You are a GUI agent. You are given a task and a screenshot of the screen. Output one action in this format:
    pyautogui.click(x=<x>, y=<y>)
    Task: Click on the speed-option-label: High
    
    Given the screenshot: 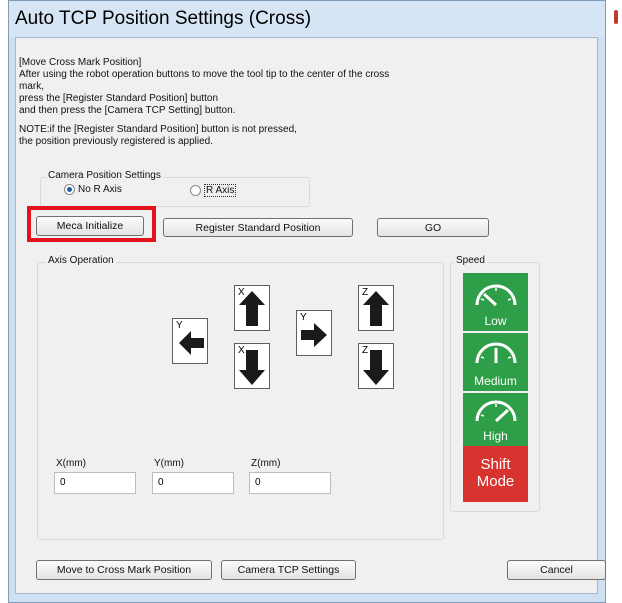 What is the action you would take?
    pyautogui.click(x=495, y=436)
    